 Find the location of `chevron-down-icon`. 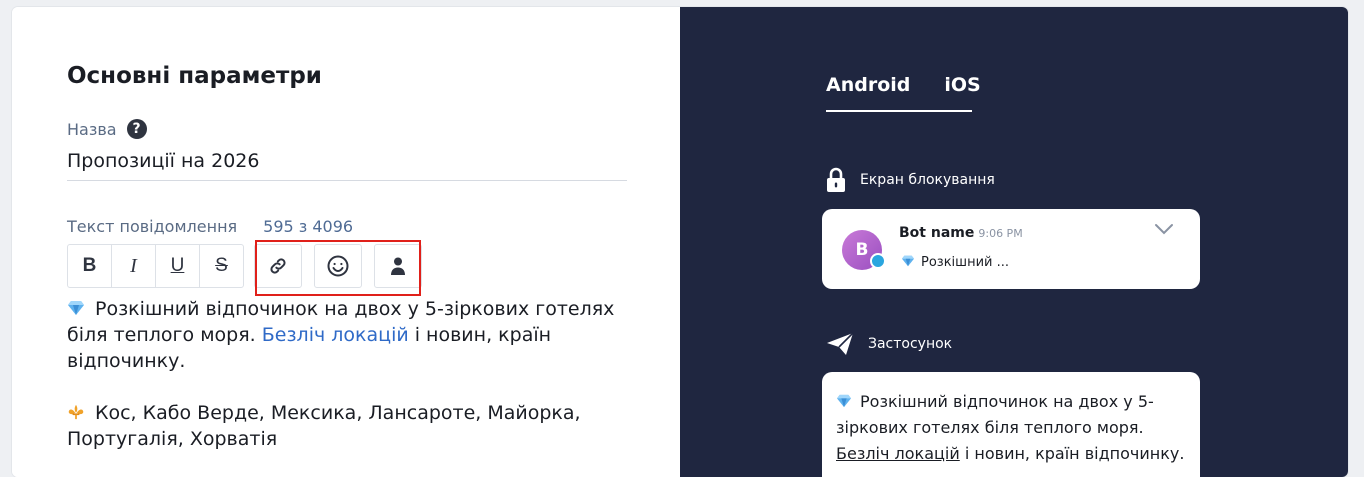

chevron-down-icon is located at coordinates (1164, 229).